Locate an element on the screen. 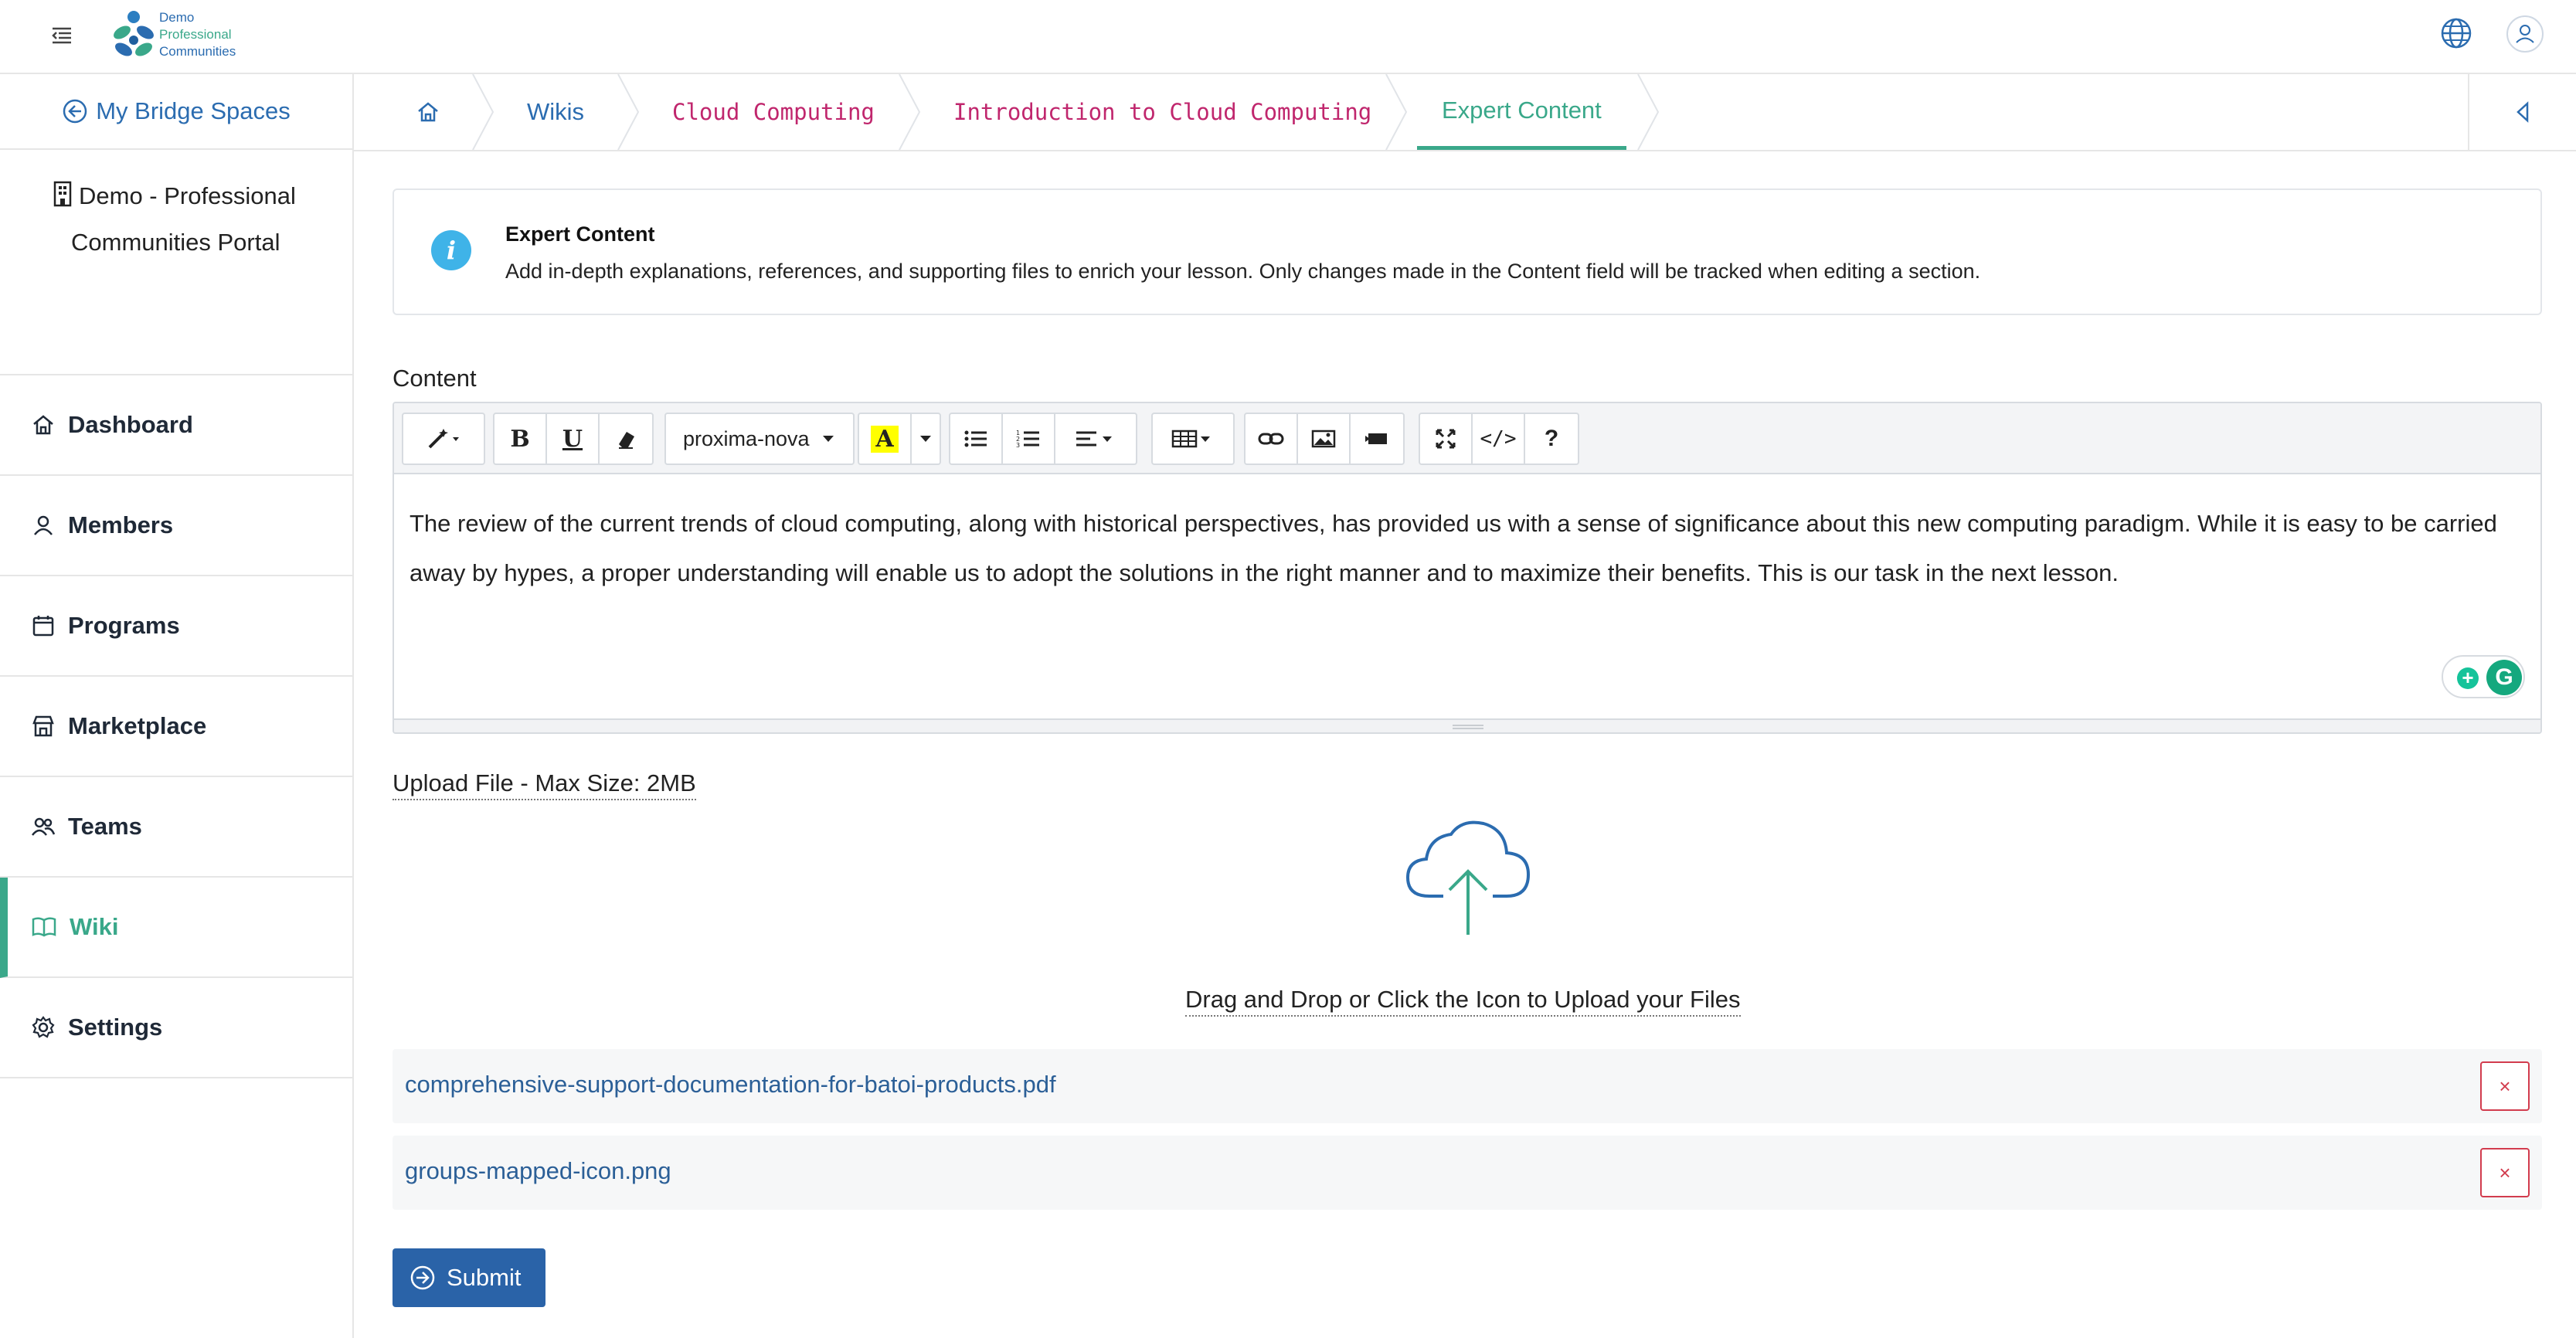  breadcrumb-home is located at coordinates (428, 112).